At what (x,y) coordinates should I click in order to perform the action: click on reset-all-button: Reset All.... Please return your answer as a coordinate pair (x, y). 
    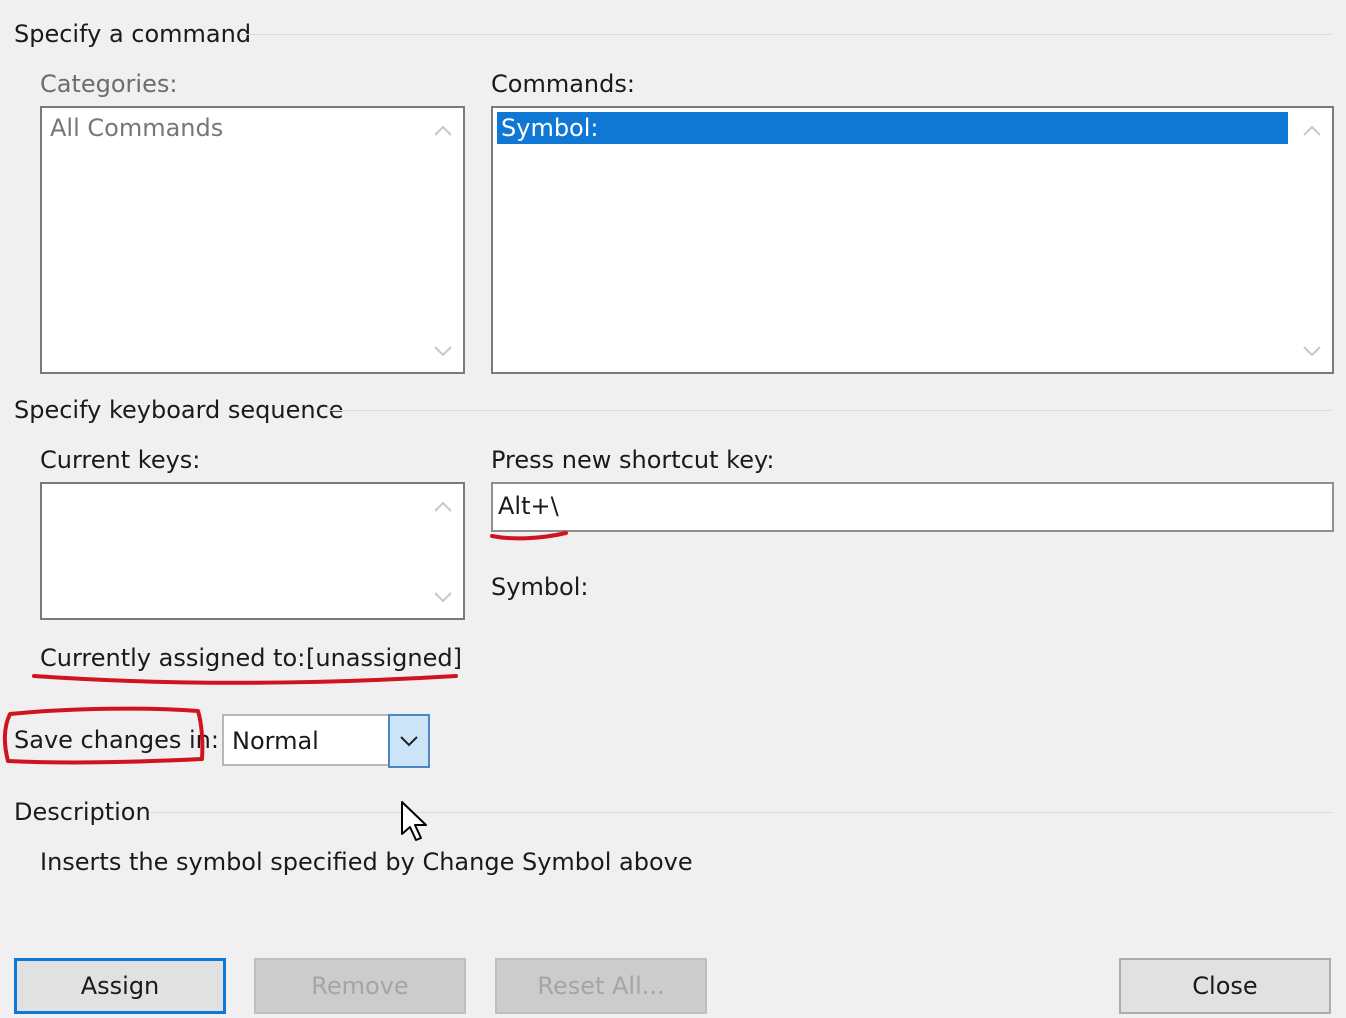
    Looking at the image, I should click on (601, 986).